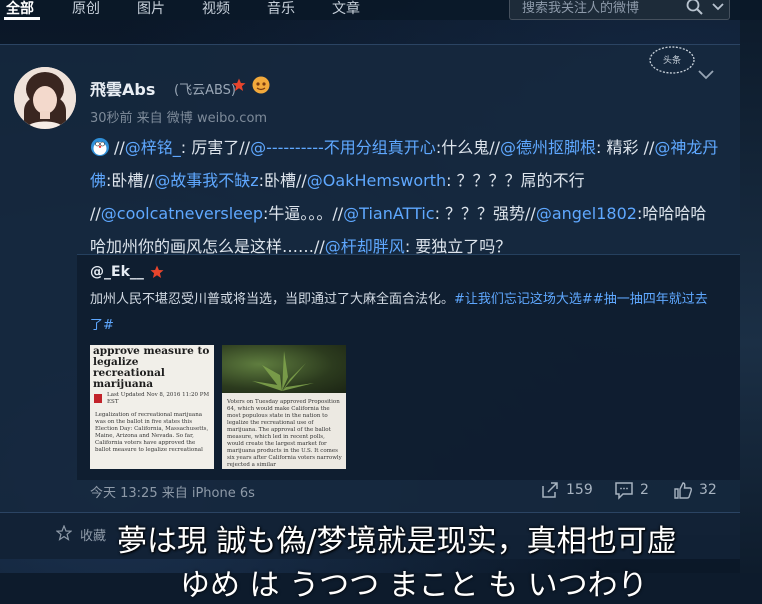  I want to click on search-icon, so click(695, 8).